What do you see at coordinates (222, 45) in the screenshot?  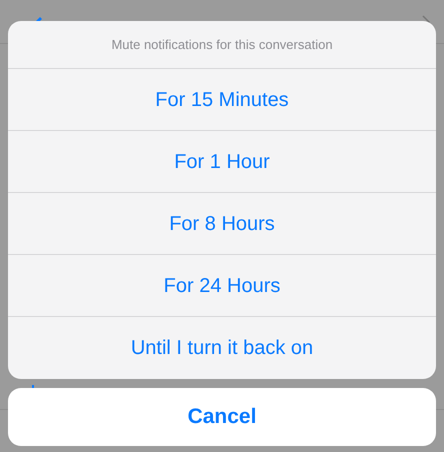 I see `sheet-title: Mute notifications for this conversation` at bounding box center [222, 45].